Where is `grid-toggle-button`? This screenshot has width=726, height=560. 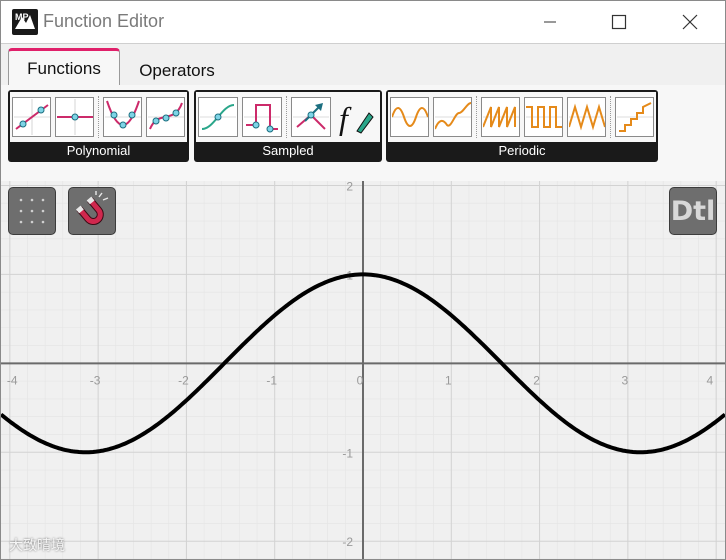
grid-toggle-button is located at coordinates (32, 211).